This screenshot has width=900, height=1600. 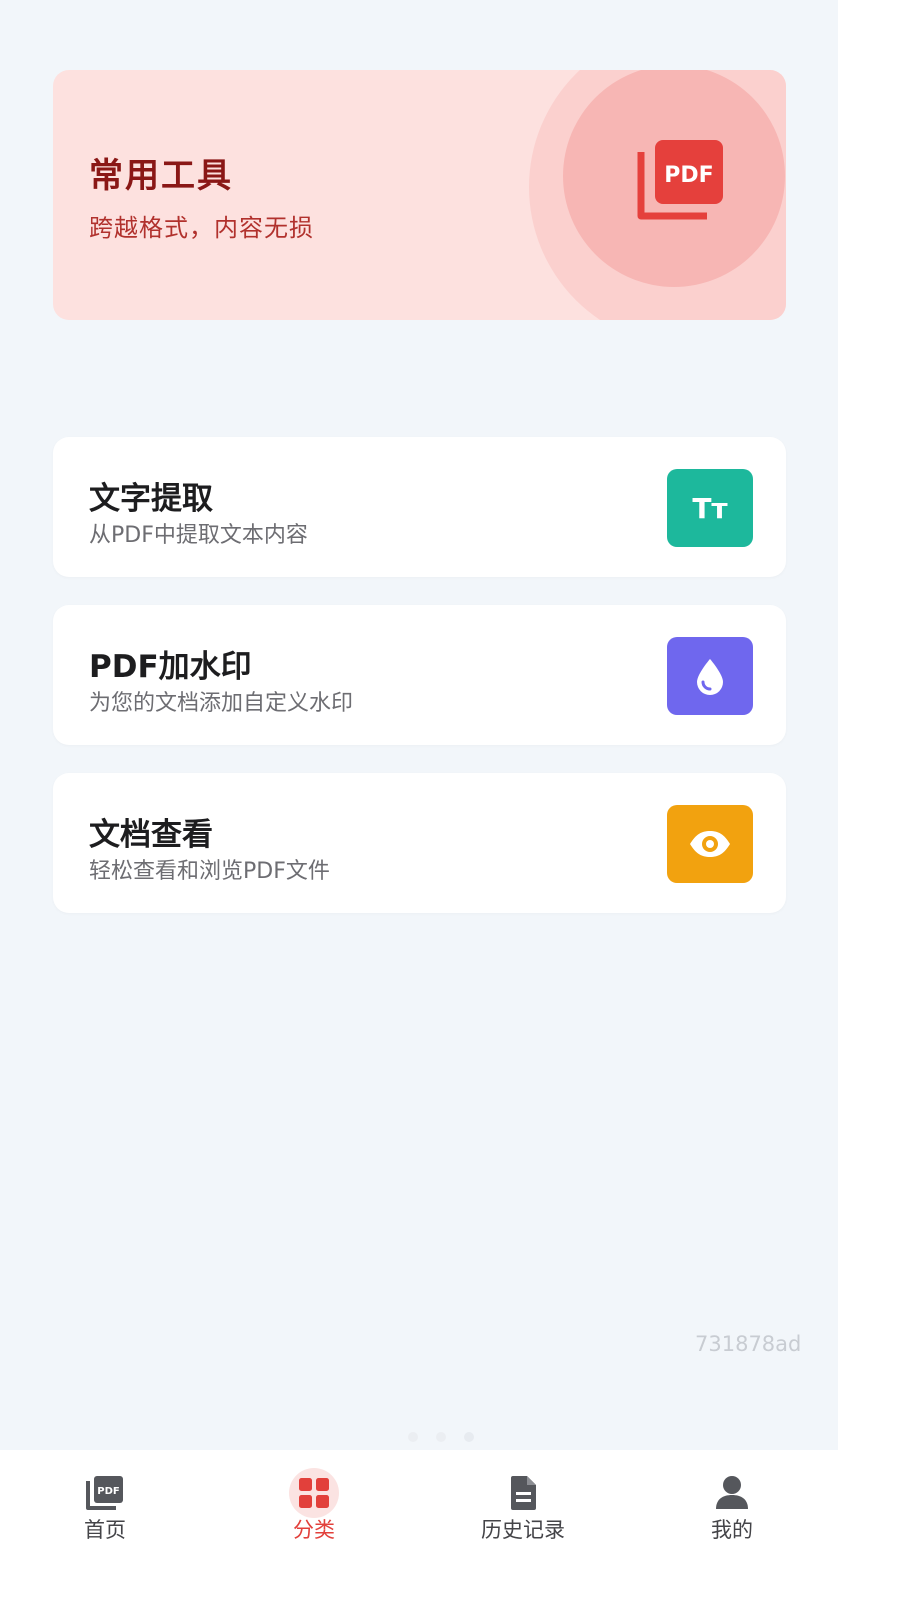 I want to click on page-indicator, so click(x=445, y=1436).